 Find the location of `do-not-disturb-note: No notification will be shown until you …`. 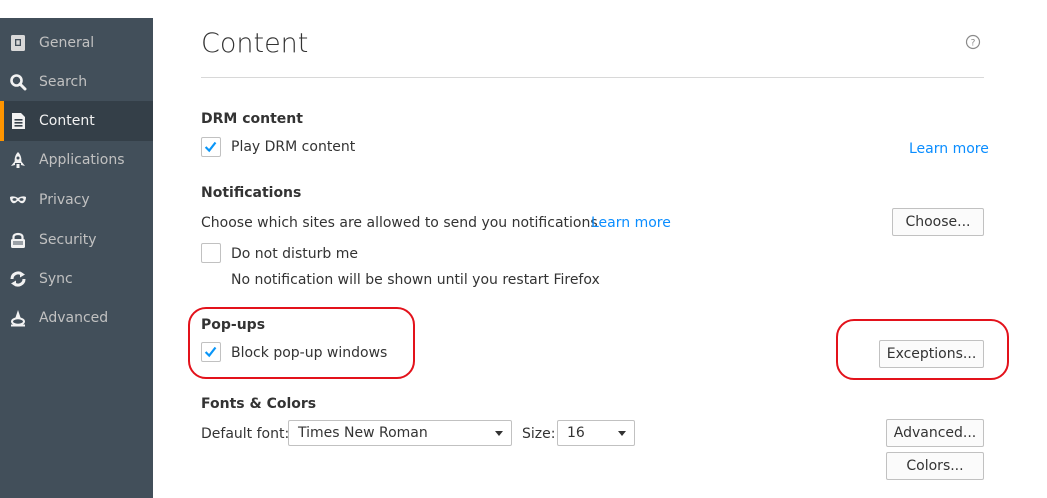

do-not-disturb-note: No notification will be shown until you … is located at coordinates (415, 280).